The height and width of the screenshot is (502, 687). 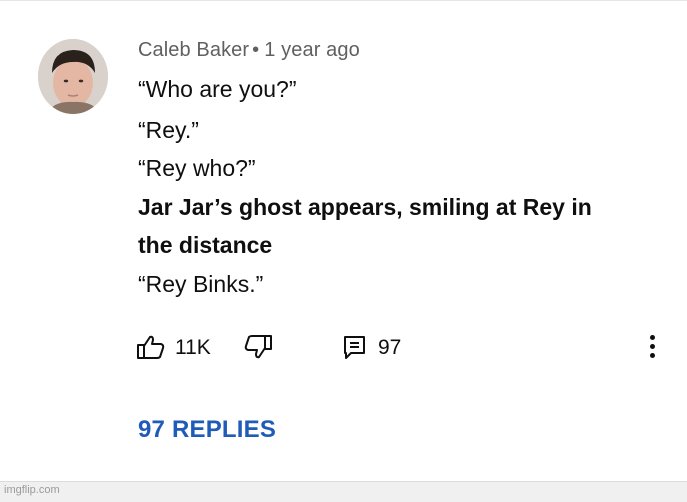 I want to click on thumbs-up-icon, so click(x=151, y=347).